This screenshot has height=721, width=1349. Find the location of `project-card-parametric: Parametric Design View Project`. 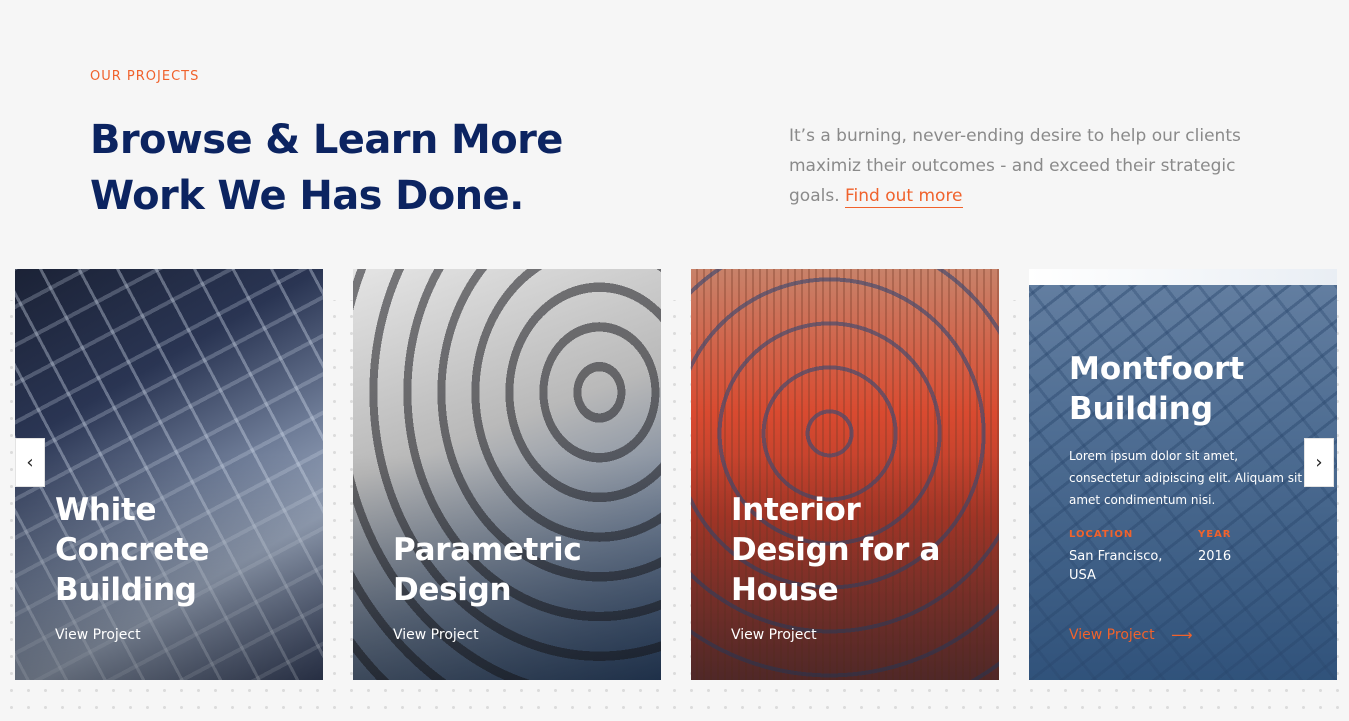

project-card-parametric: Parametric Design View Project is located at coordinates (507, 474).